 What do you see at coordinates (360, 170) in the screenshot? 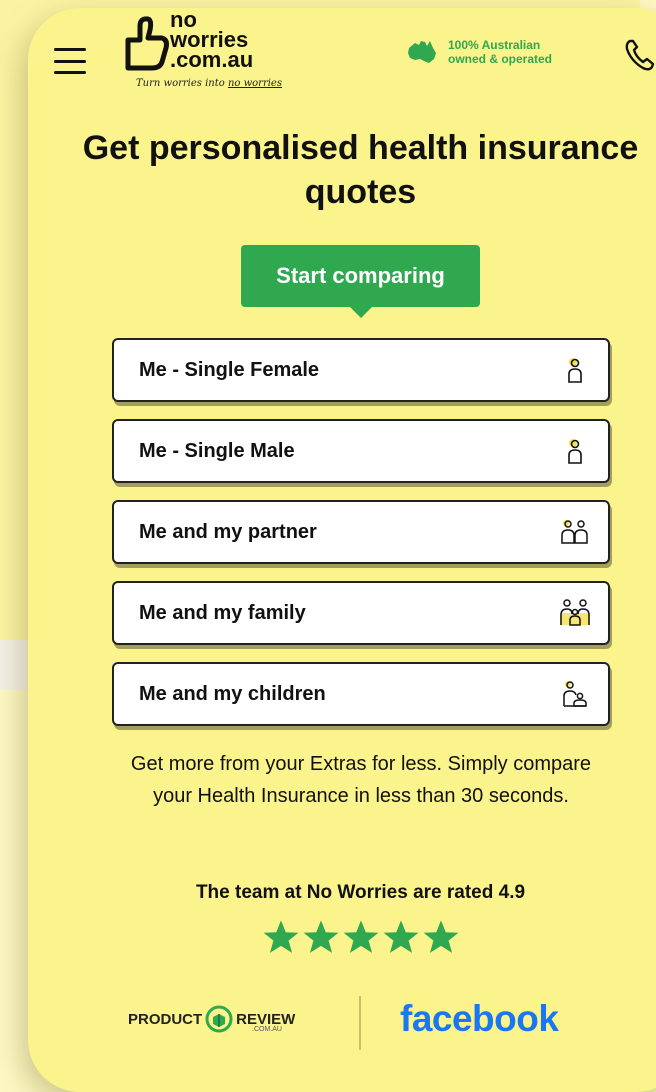
I see `page-title: Get personalised health insurance quotes` at bounding box center [360, 170].